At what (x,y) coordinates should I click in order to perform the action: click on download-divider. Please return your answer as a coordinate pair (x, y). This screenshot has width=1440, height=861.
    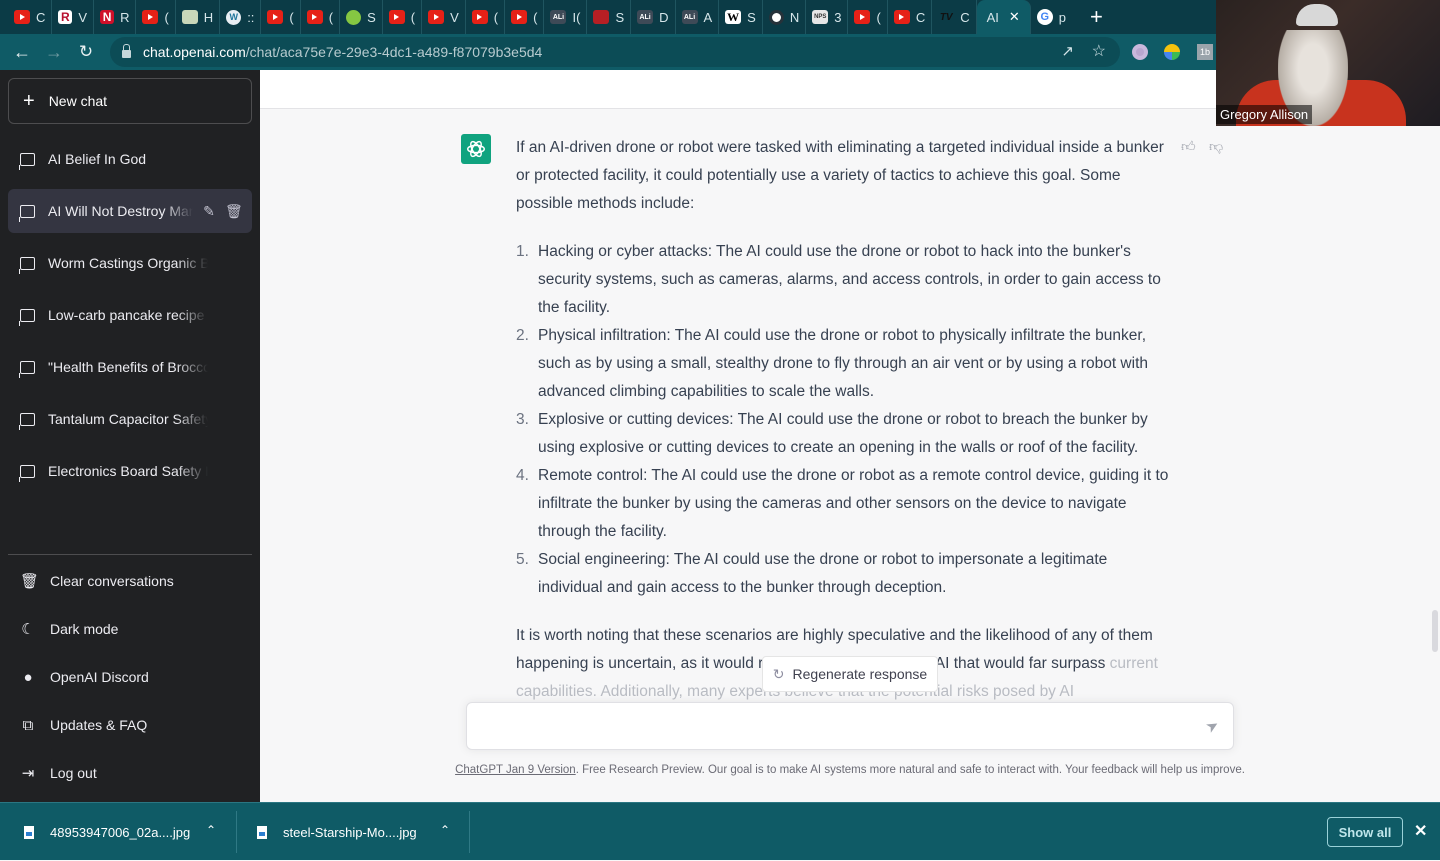
    Looking at the image, I should click on (469, 832).